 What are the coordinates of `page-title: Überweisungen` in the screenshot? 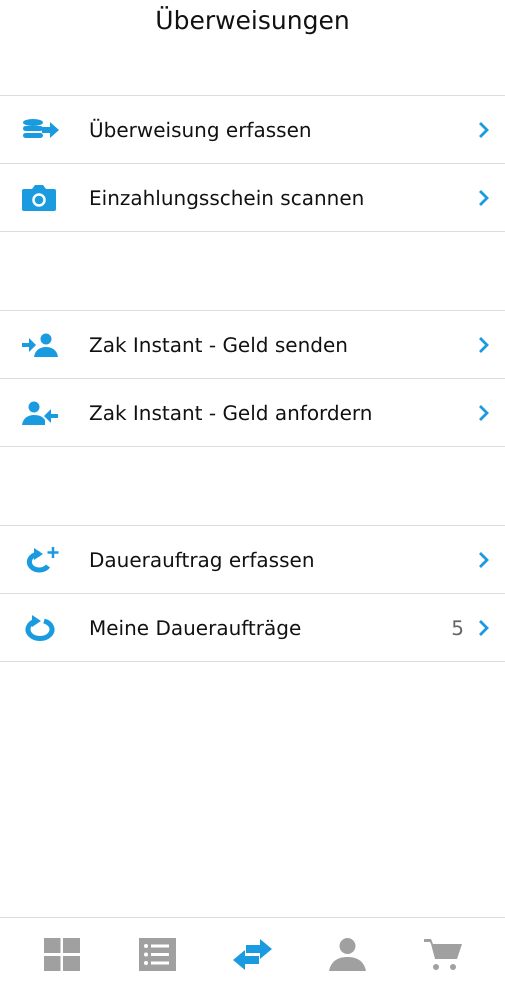 It's located at (252, 21).